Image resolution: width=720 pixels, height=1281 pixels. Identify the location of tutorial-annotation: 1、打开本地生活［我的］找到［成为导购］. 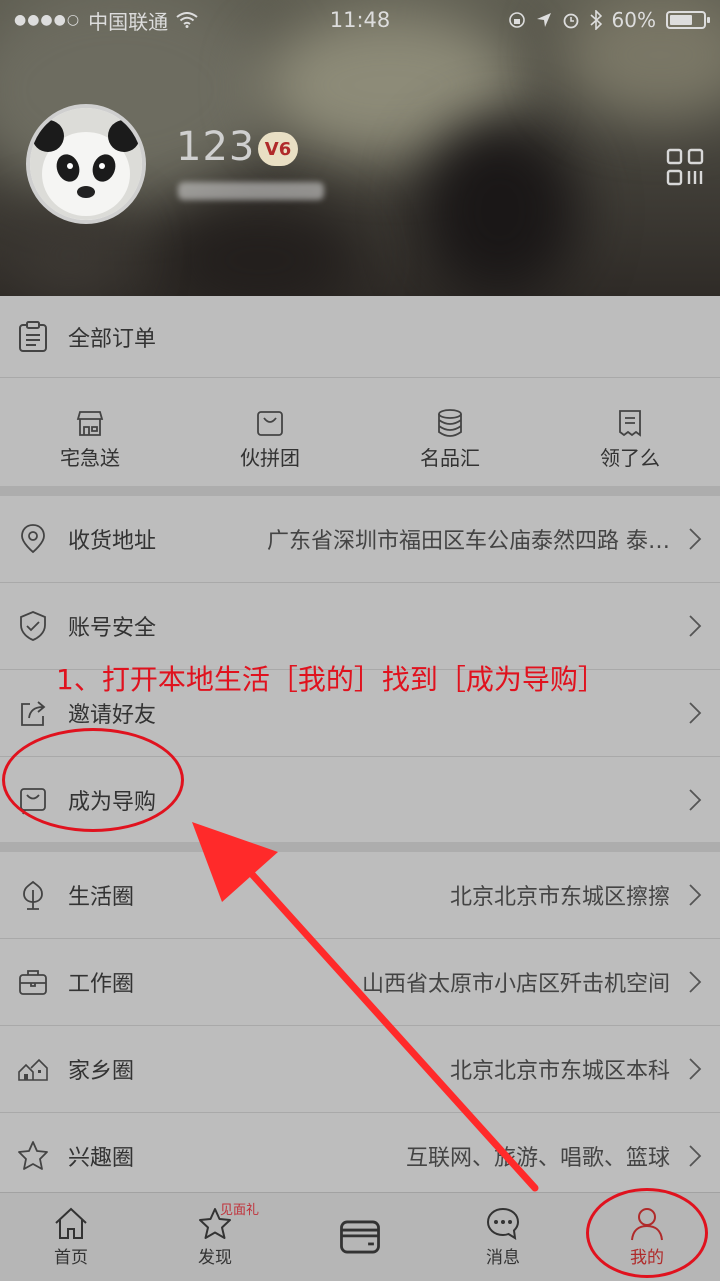
(331, 679).